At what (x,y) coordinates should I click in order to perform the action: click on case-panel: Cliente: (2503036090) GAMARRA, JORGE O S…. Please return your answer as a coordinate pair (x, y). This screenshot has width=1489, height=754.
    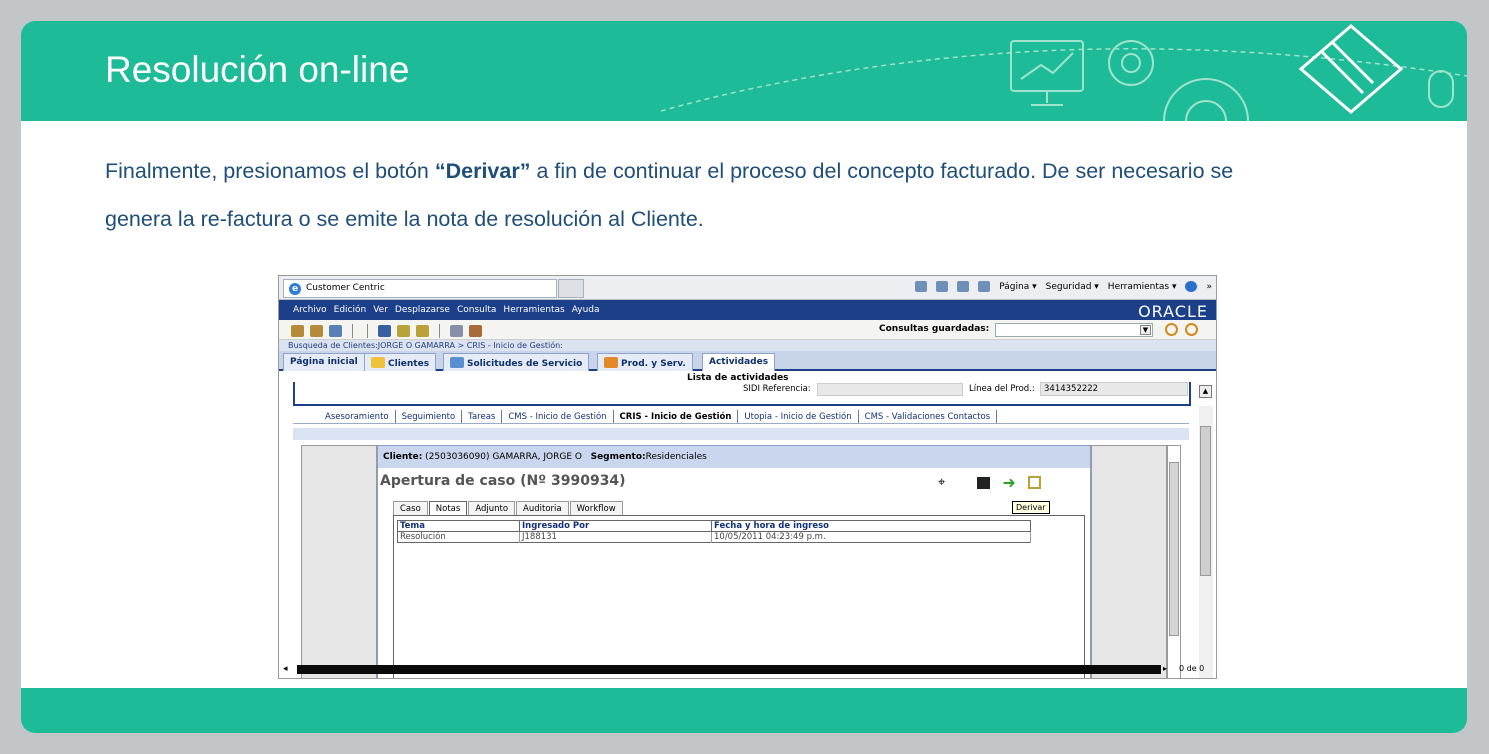
    Looking at the image, I should click on (734, 561).